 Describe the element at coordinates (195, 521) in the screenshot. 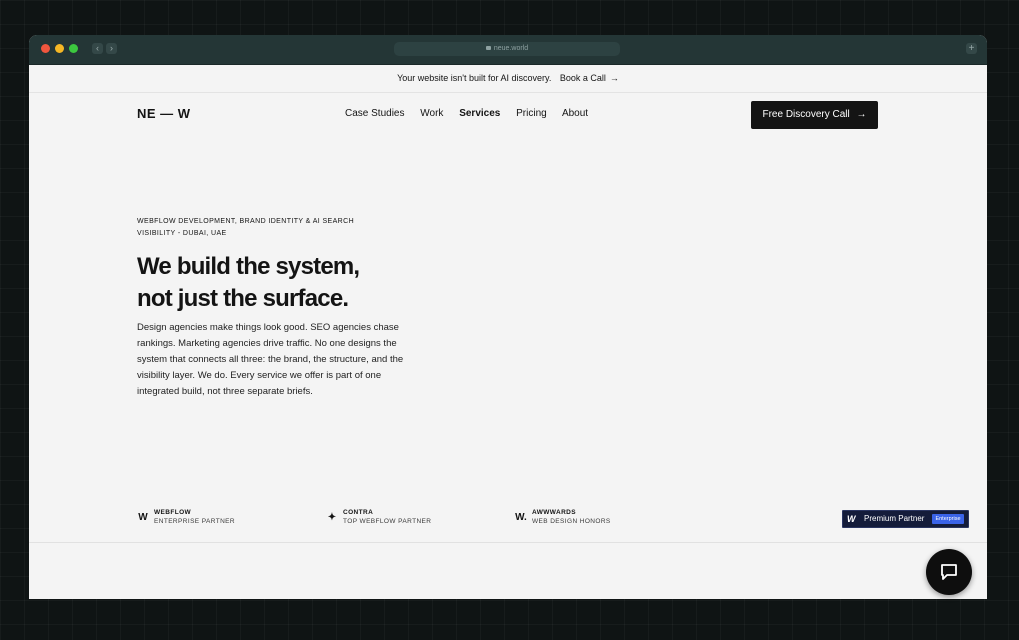

I see `partner-subtitle: ENTERPRISE PARTNER` at that location.